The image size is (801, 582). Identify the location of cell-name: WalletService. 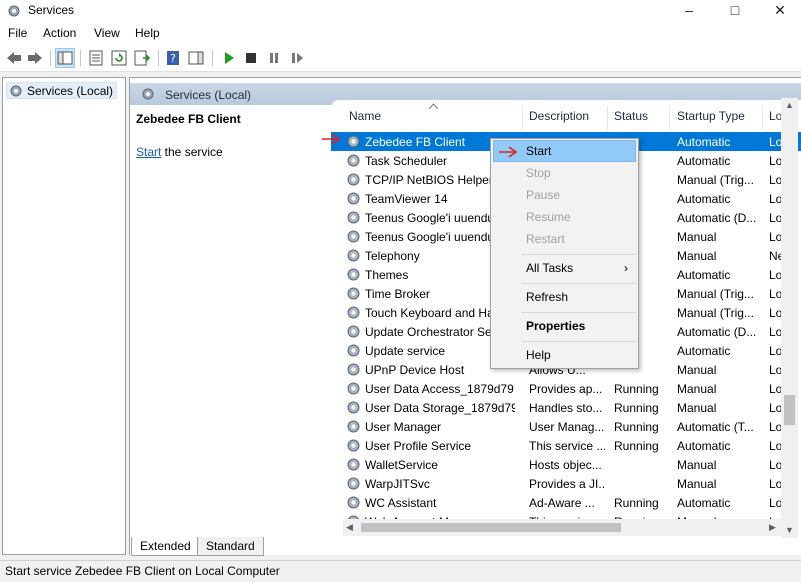
(401, 465).